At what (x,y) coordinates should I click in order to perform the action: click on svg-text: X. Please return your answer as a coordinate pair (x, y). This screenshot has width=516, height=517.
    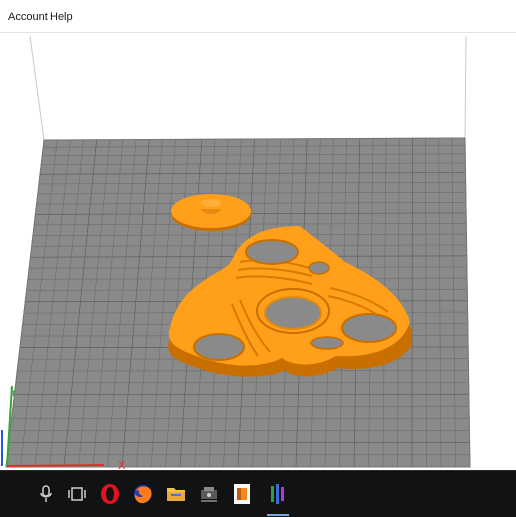
    Looking at the image, I should click on (122, 464).